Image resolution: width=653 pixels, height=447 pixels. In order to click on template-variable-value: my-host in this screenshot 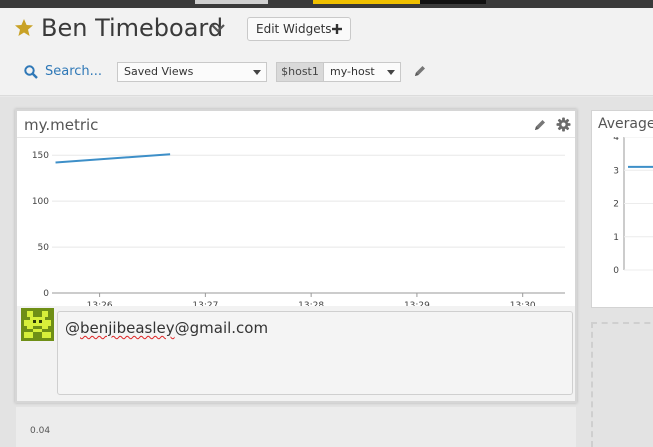, I will do `click(352, 71)`.